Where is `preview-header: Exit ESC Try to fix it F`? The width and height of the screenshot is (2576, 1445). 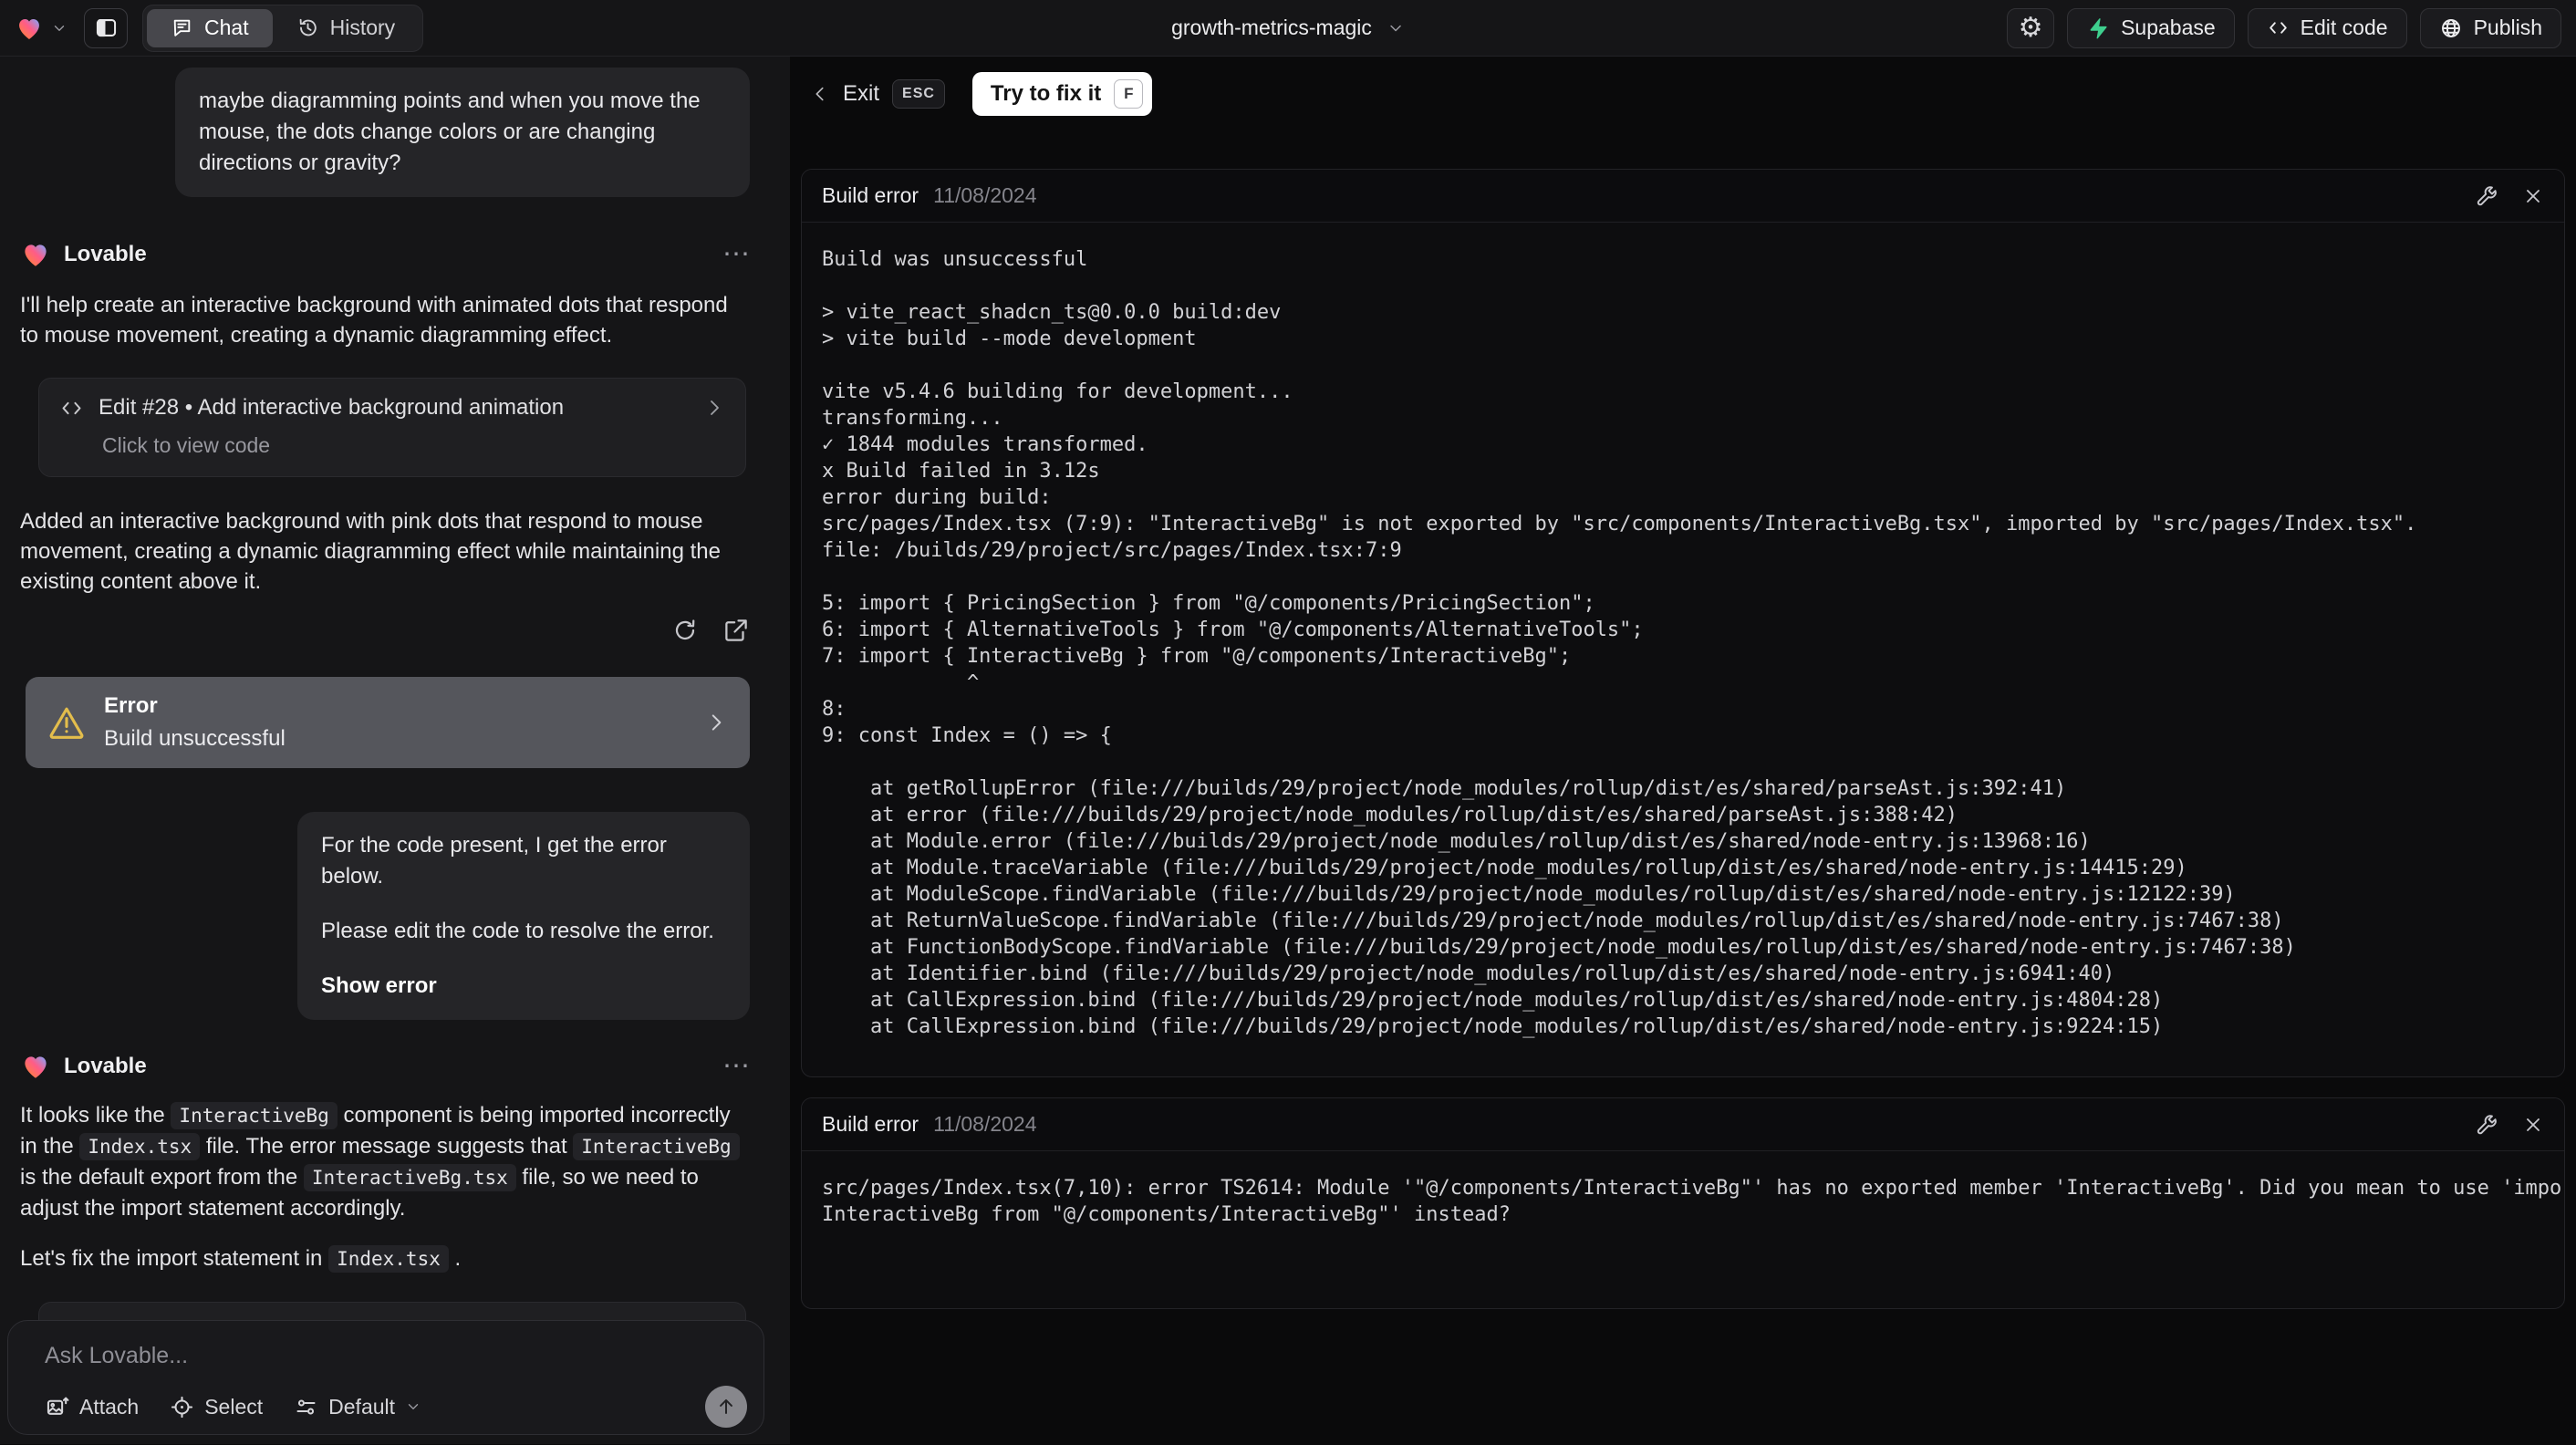 preview-header: Exit ESC Try to fix it F is located at coordinates (1683, 94).